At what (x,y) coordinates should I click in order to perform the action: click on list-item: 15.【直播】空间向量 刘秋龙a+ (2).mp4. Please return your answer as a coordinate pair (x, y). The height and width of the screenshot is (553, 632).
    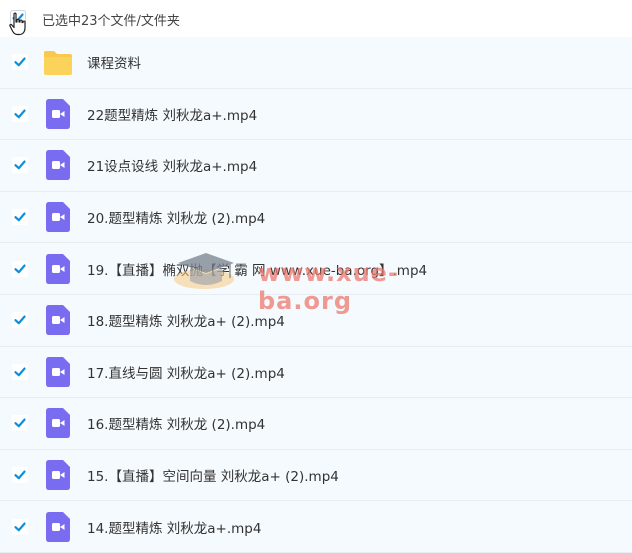
    Looking at the image, I should click on (316, 475).